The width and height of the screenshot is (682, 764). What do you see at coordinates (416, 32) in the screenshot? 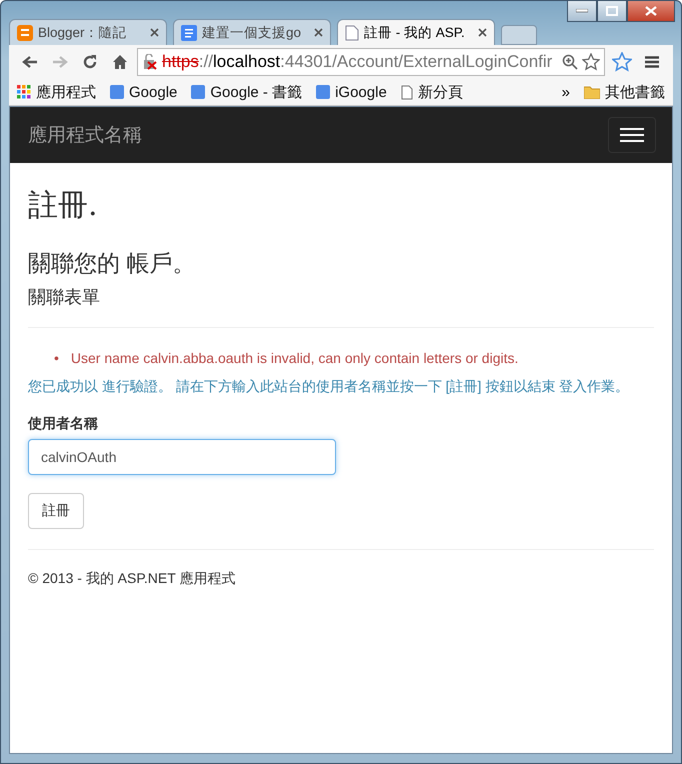
I see `browser-tab: 註冊 - 我的 ASP.` at bounding box center [416, 32].